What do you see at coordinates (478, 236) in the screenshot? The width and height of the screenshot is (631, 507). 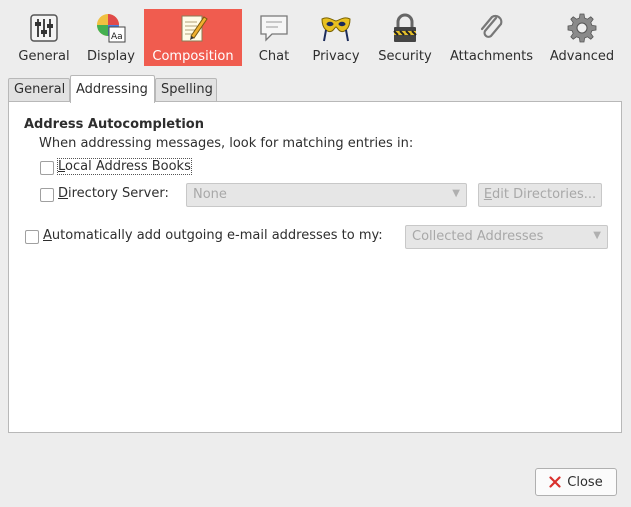 I see `collected-addresses-value: Collected Addresses` at bounding box center [478, 236].